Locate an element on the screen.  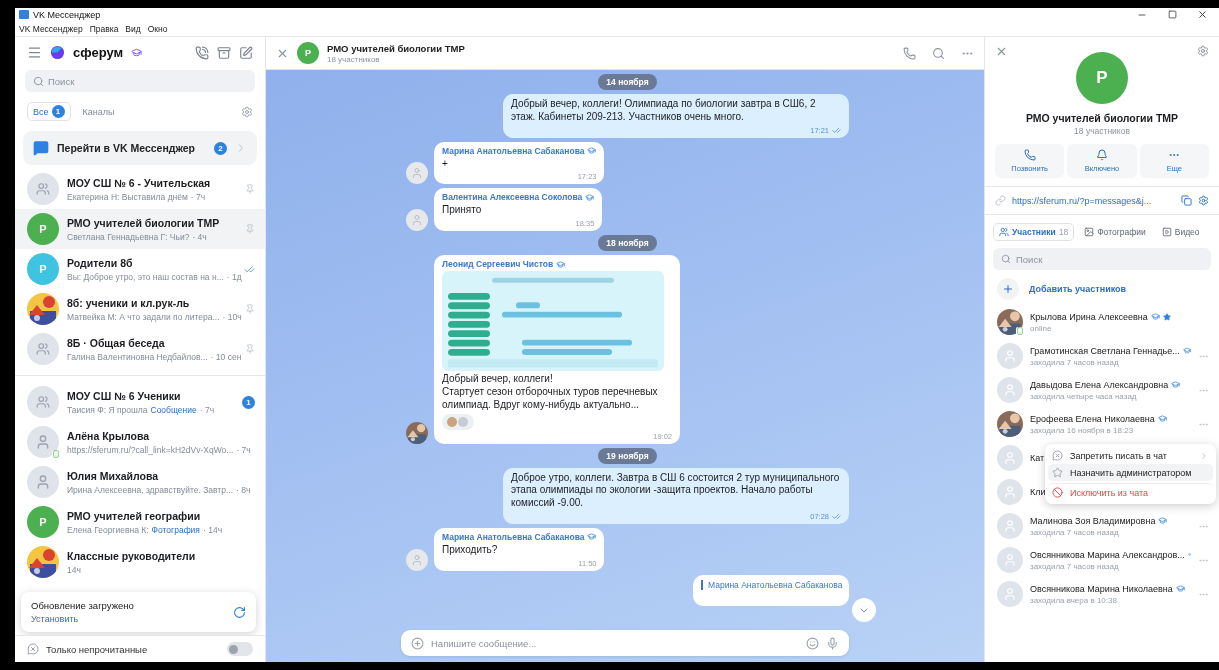
chat-time: 14ч is located at coordinates (74, 569).